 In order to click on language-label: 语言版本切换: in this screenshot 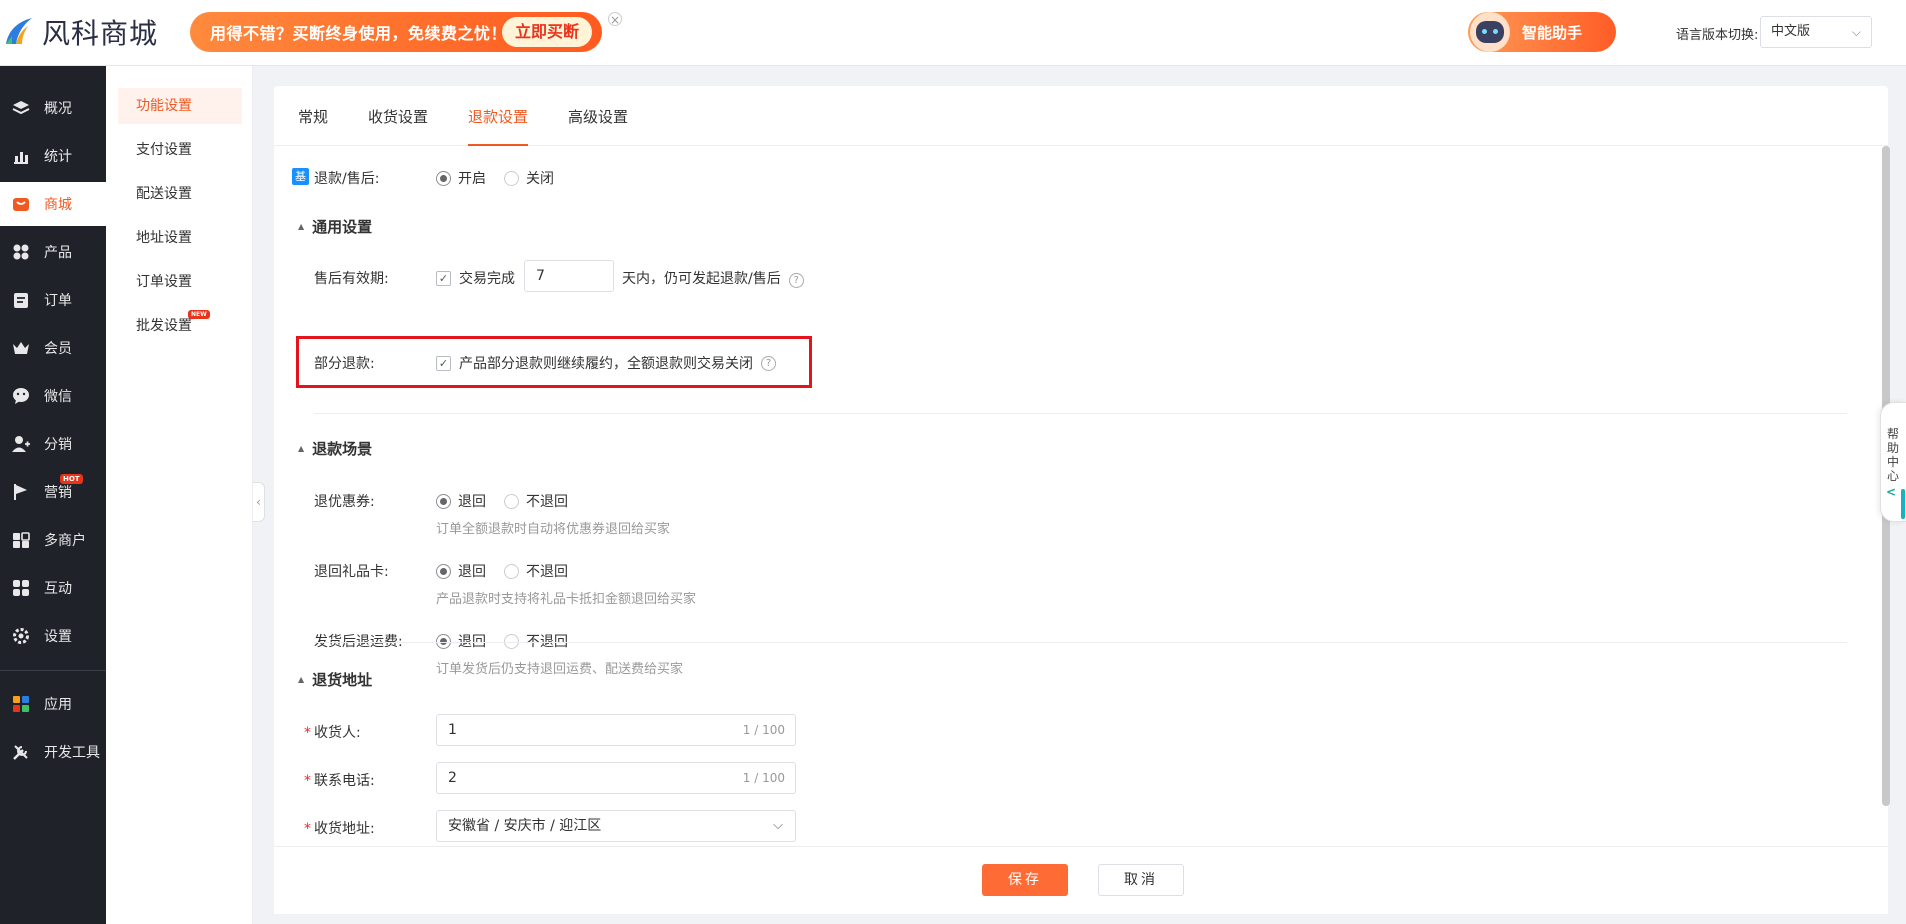, I will do `click(1717, 35)`.